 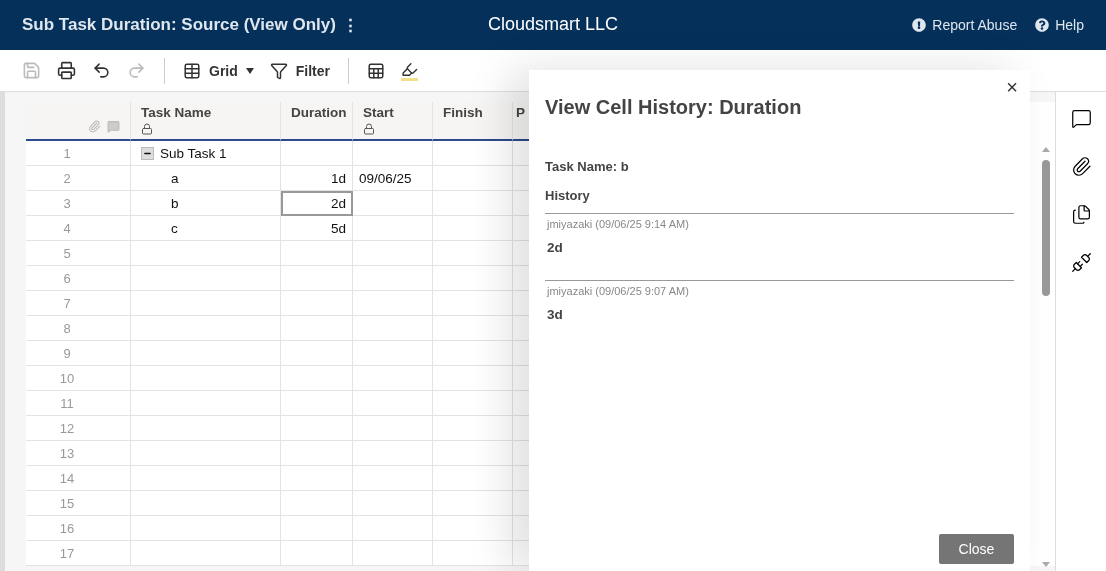 I want to click on document-icon, so click(x=1081, y=214).